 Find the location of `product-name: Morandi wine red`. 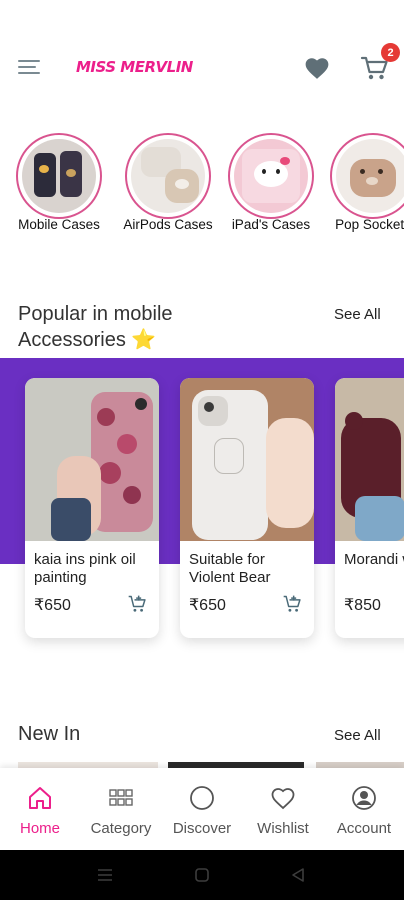

product-name: Morandi wine red is located at coordinates (374, 559).